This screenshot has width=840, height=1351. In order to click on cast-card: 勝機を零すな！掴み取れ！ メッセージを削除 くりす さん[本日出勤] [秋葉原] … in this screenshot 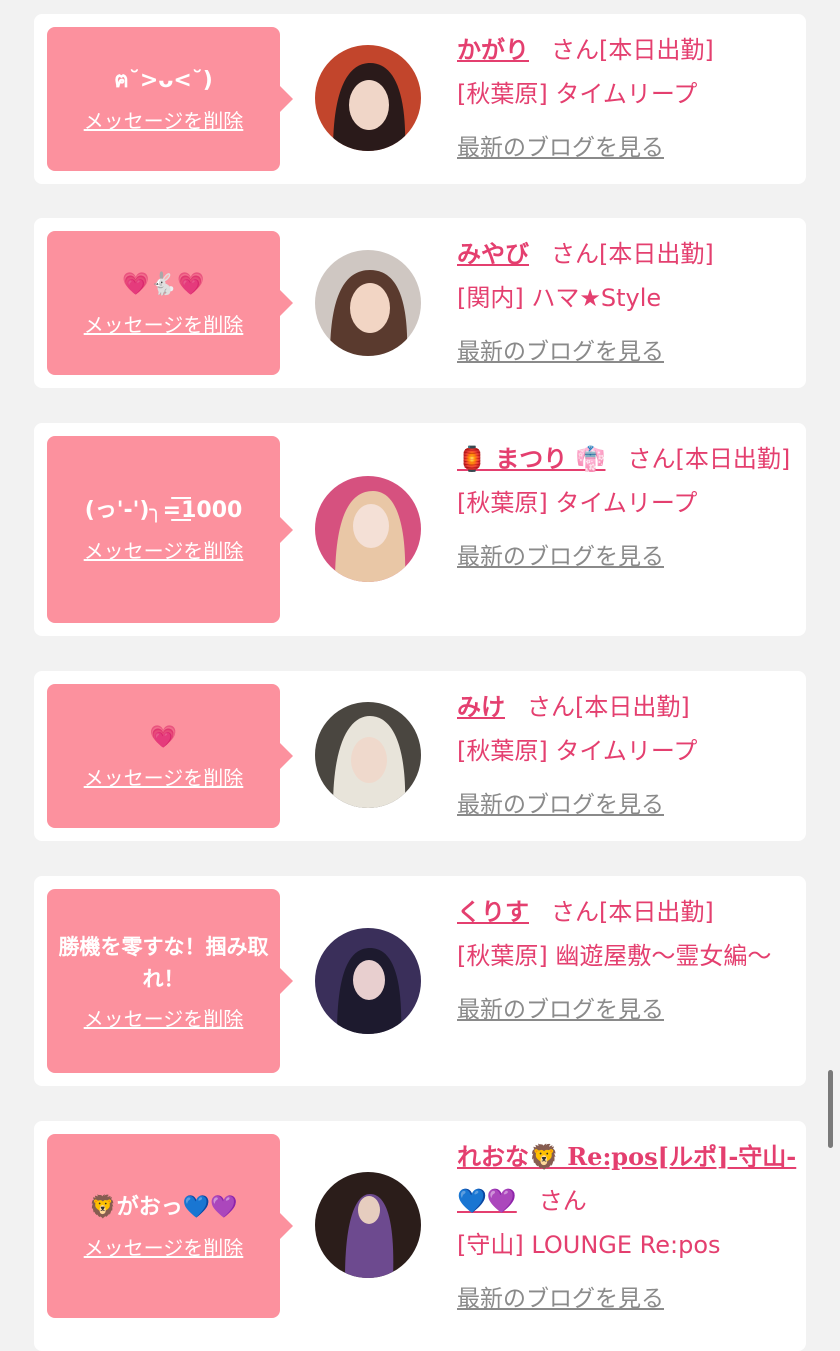, I will do `click(420, 981)`.